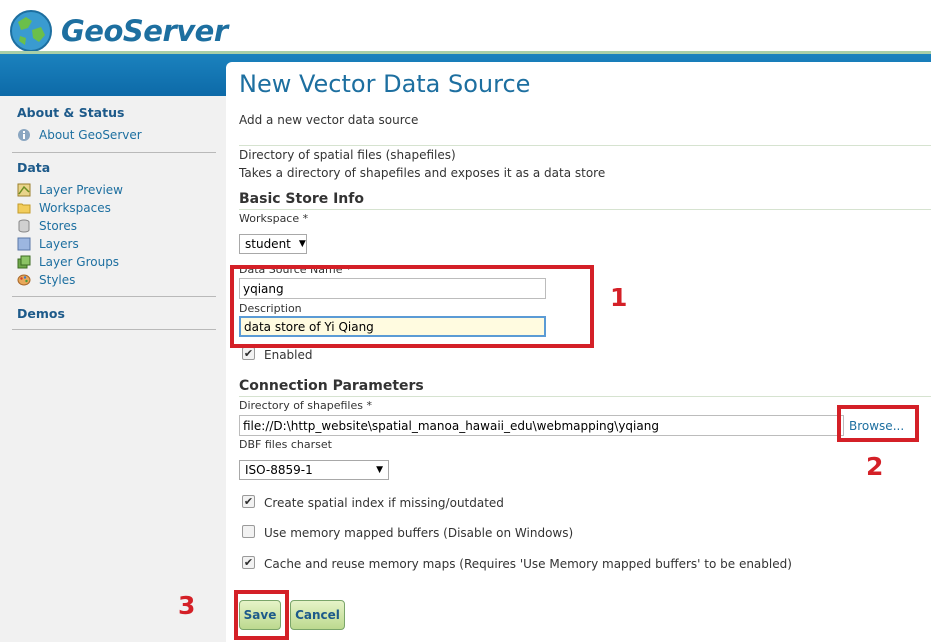  Describe the element at coordinates (317, 615) in the screenshot. I see `cancel-button: Cancel` at that location.